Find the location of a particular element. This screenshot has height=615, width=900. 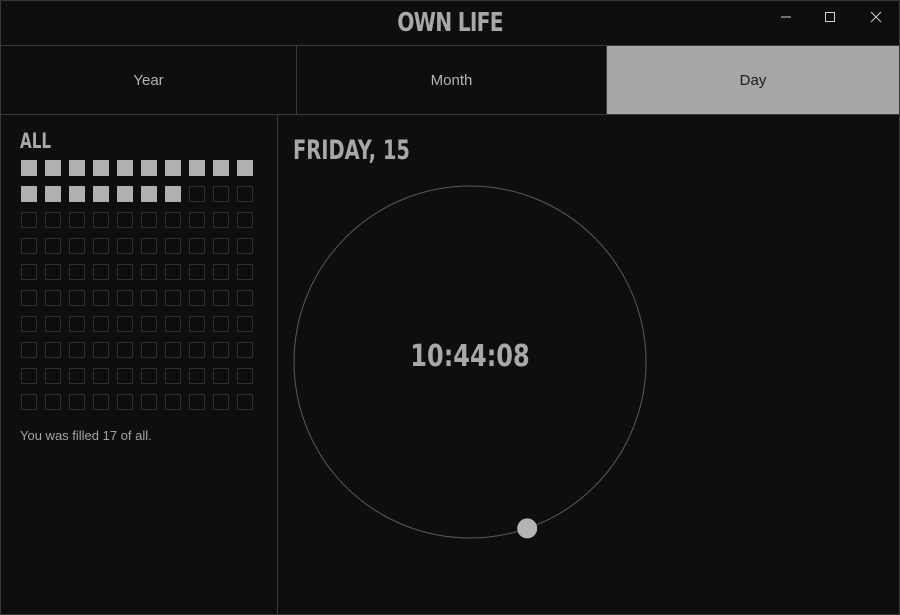

filled-status-text: You was filled 17 of all. is located at coordinates (86, 435).